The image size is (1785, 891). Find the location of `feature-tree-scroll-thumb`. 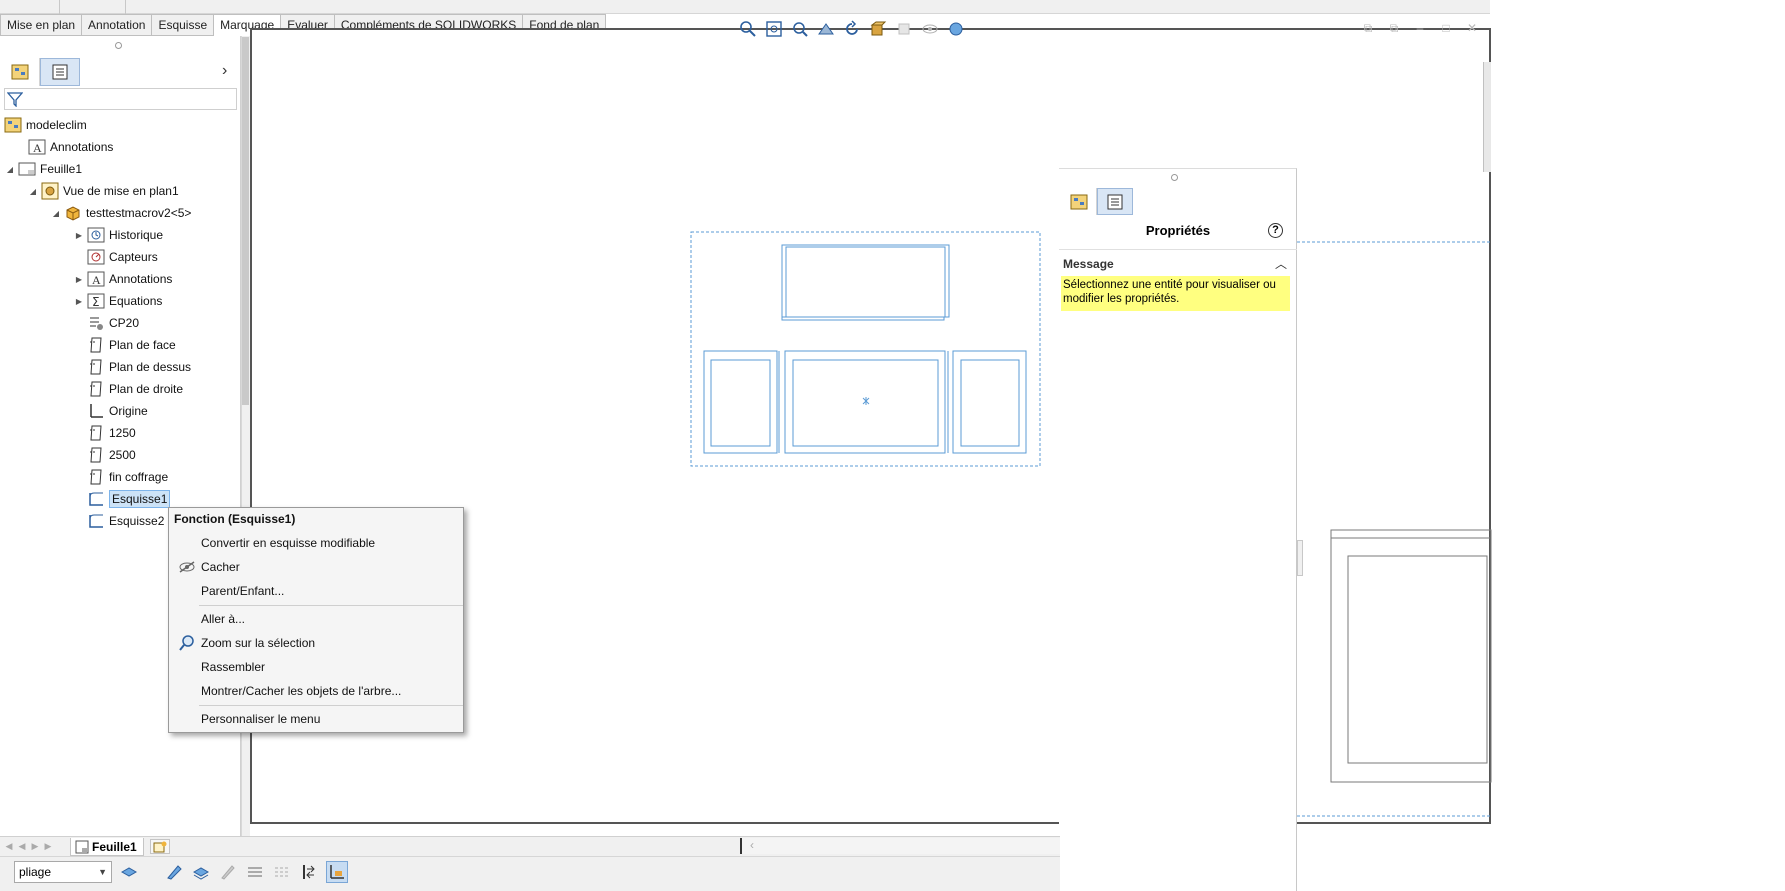

feature-tree-scroll-thumb is located at coordinates (245, 221).